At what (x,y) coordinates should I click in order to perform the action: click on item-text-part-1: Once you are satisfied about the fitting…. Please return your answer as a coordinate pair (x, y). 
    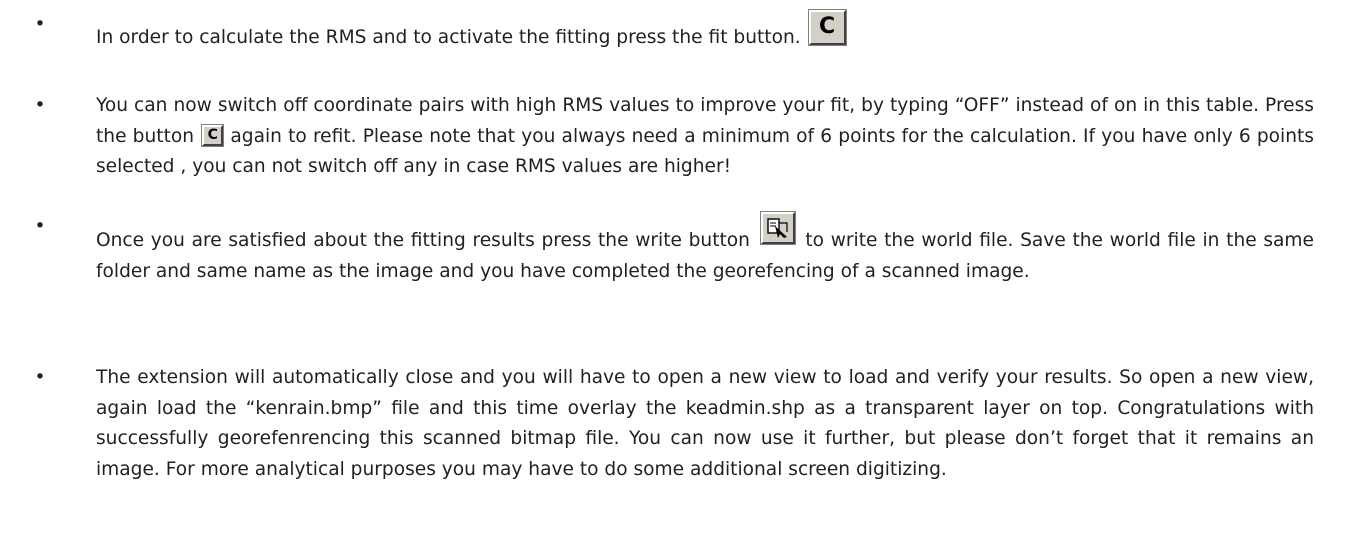
    Looking at the image, I should click on (423, 240).